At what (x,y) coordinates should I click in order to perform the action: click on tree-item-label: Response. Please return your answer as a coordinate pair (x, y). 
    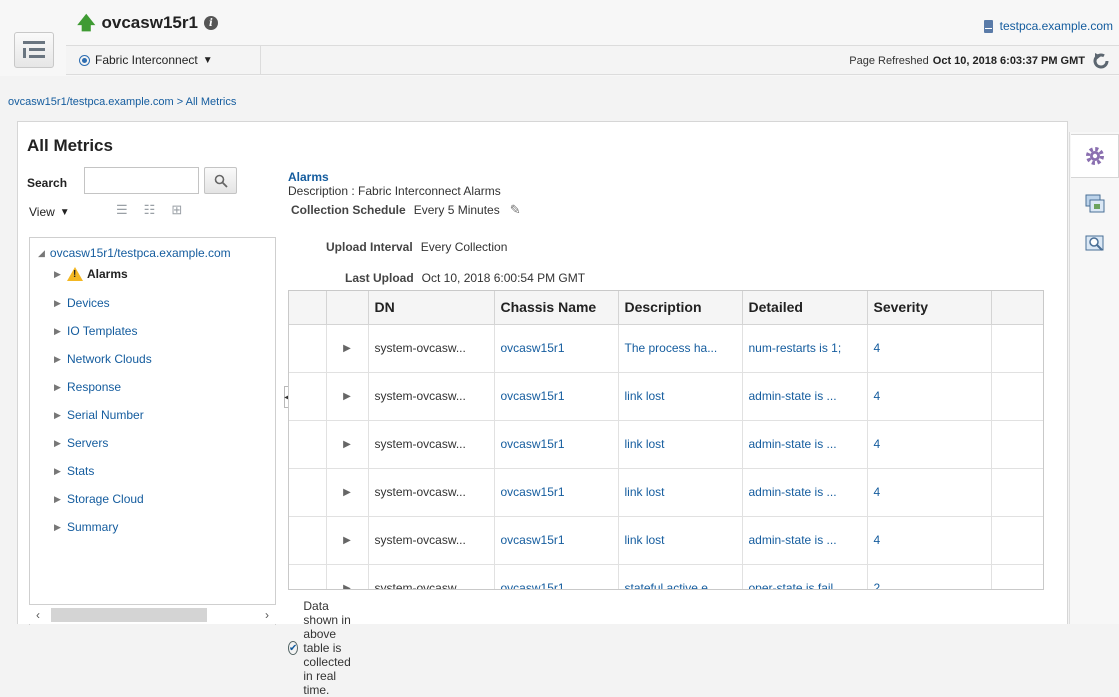
    Looking at the image, I should click on (94, 387).